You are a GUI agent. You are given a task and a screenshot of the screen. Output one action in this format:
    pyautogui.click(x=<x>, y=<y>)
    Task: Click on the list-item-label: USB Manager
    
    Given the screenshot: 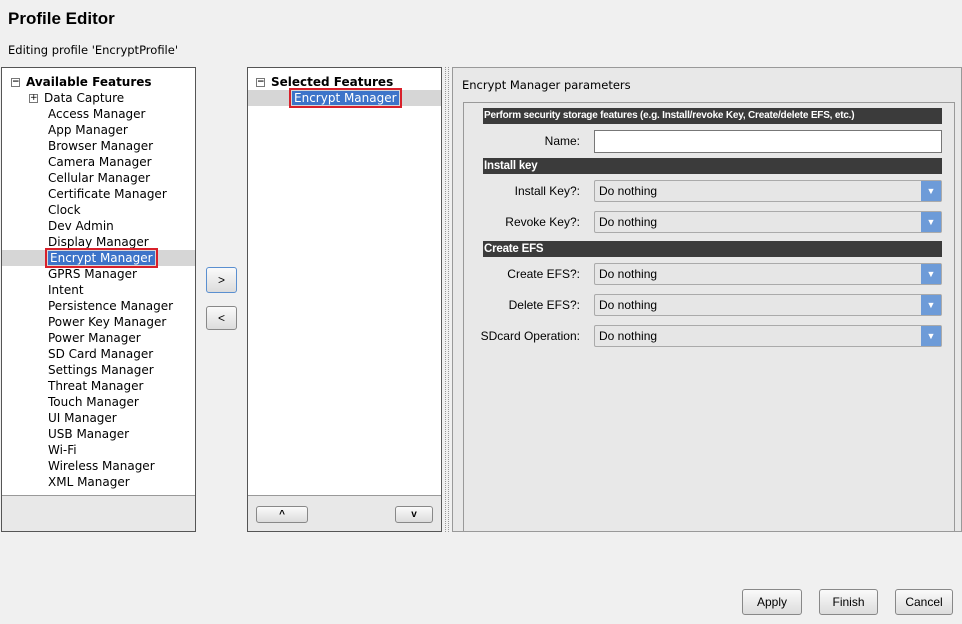 What is the action you would take?
    pyautogui.click(x=89, y=434)
    